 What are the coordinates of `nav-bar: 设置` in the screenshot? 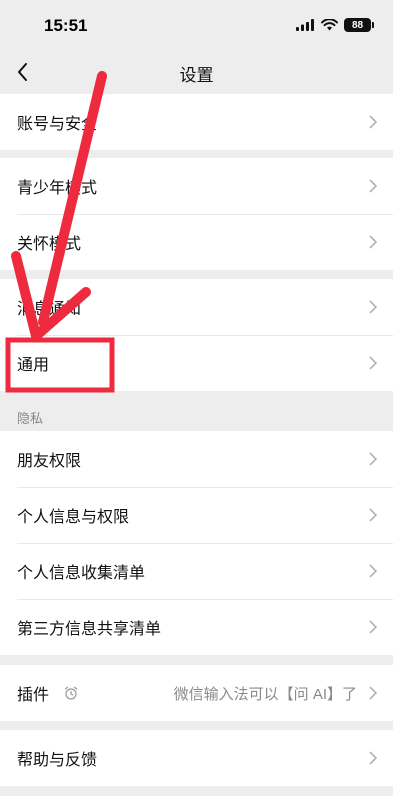 It's located at (196, 72).